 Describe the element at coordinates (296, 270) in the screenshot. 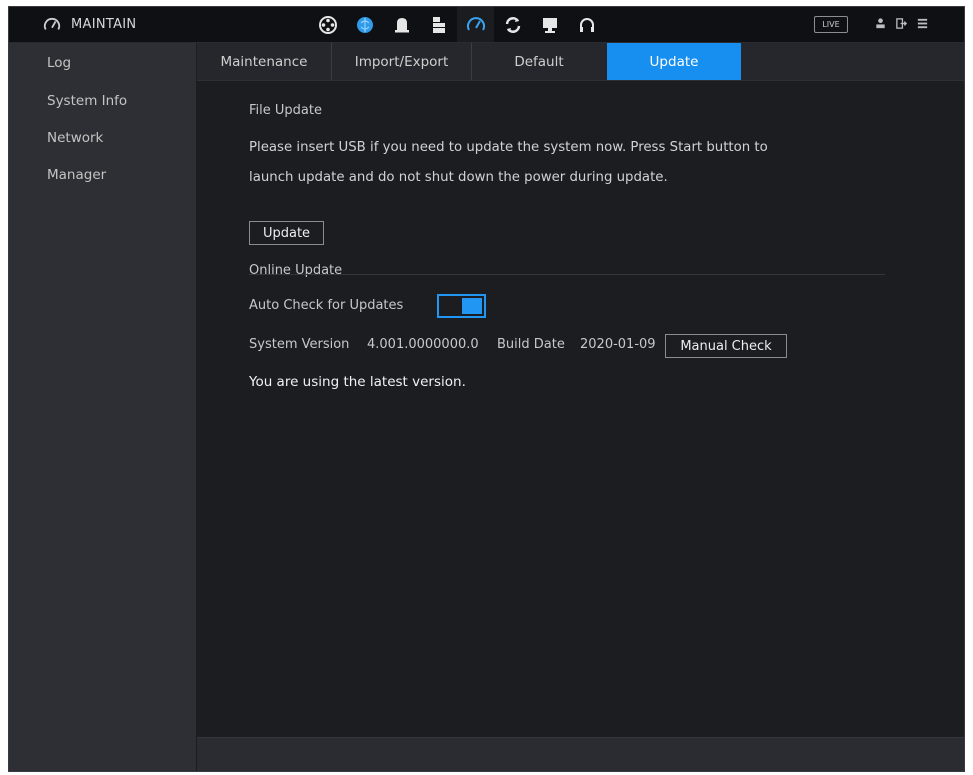

I see `online-update-heading: Online Update` at that location.